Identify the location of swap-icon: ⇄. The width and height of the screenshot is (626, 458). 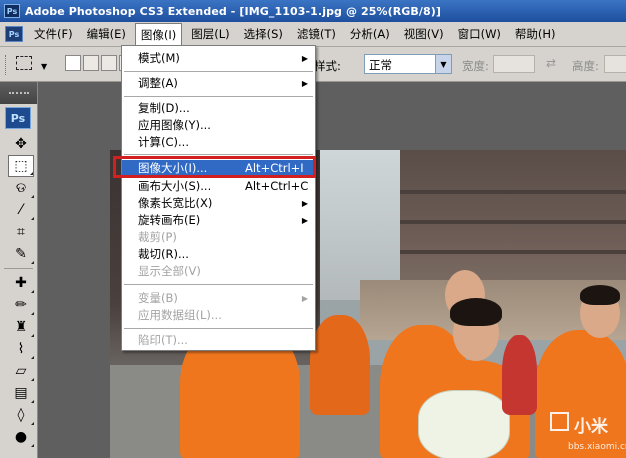
(551, 63).